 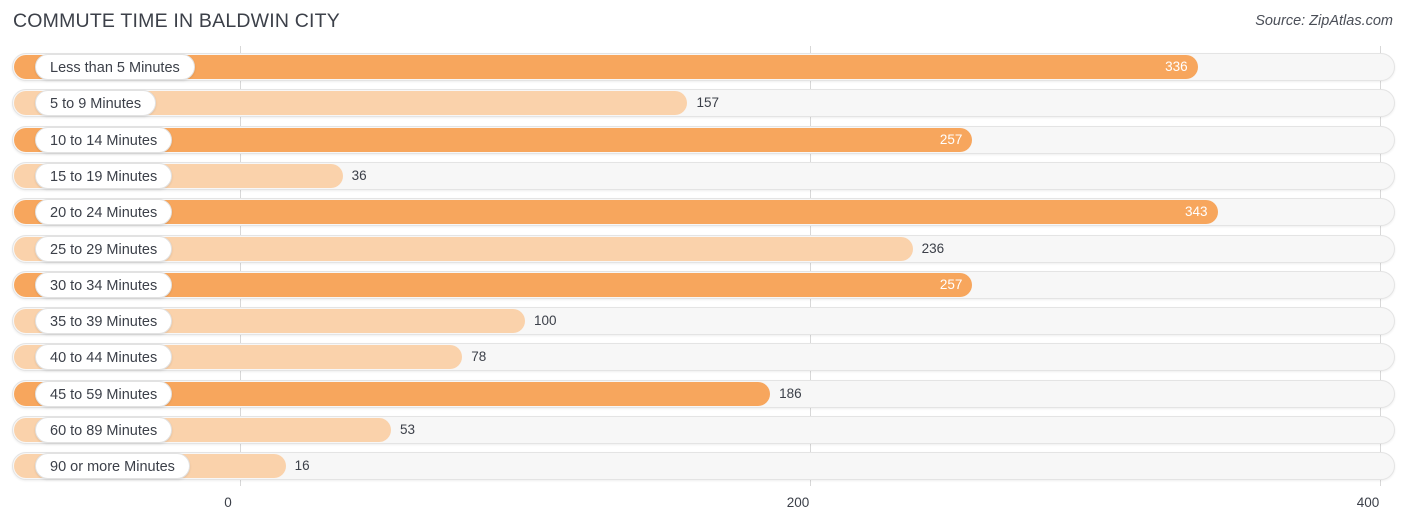 What do you see at coordinates (104, 248) in the screenshot?
I see `category-label: 25 to 29 Minutes` at bounding box center [104, 248].